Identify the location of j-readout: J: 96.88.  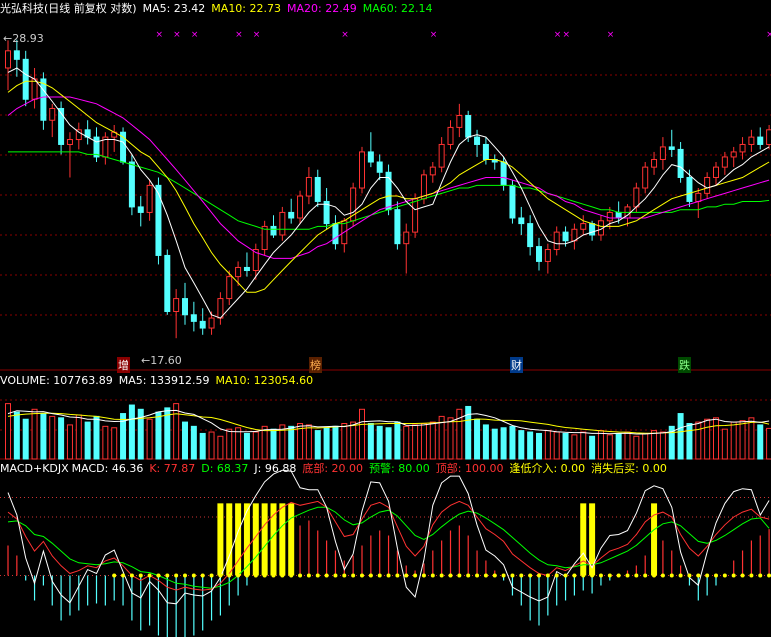
(275, 468).